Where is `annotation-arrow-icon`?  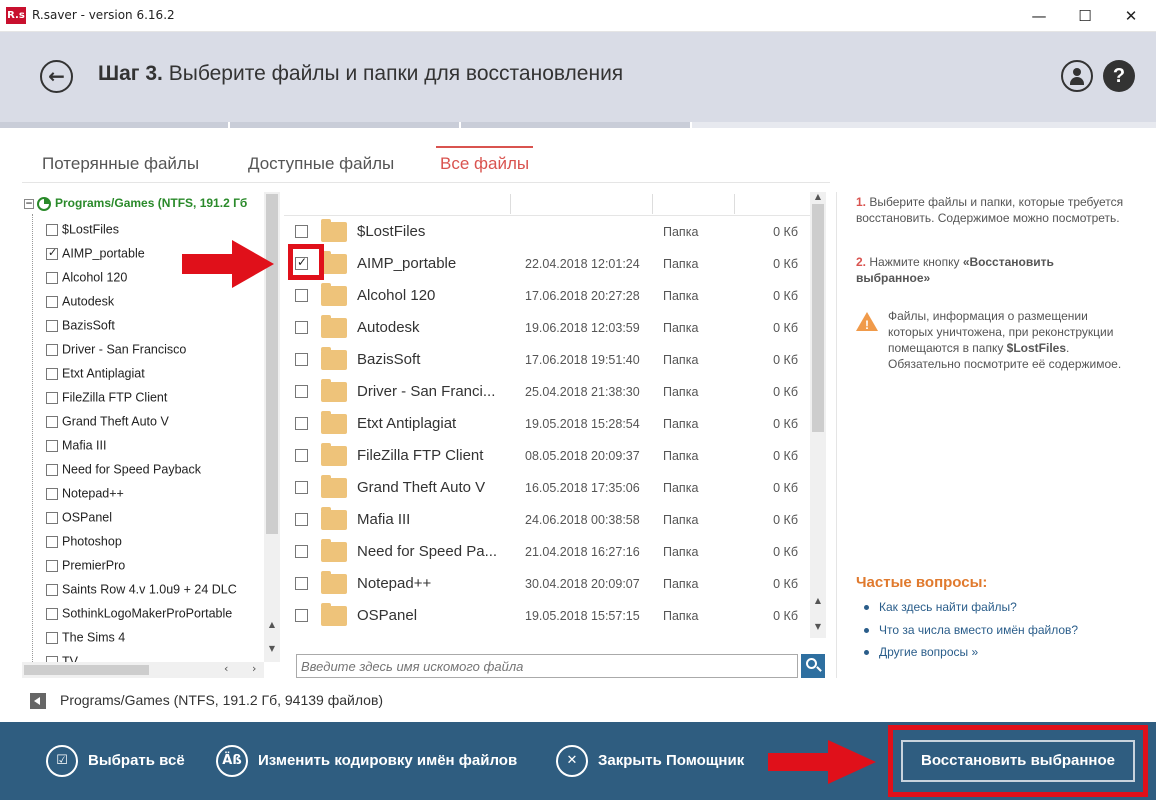
annotation-arrow-icon is located at coordinates (228, 264).